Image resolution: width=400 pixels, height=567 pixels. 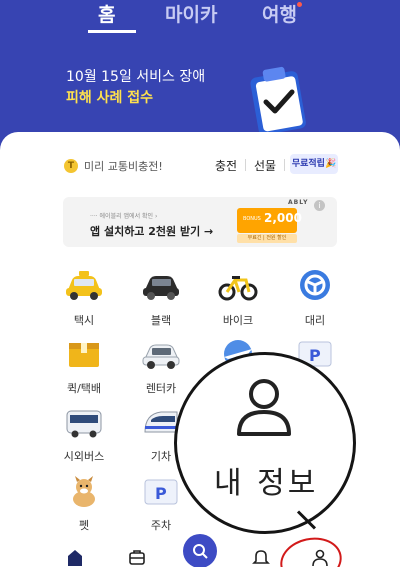 What do you see at coordinates (84, 423) in the screenshot?
I see `bus-icon` at bounding box center [84, 423].